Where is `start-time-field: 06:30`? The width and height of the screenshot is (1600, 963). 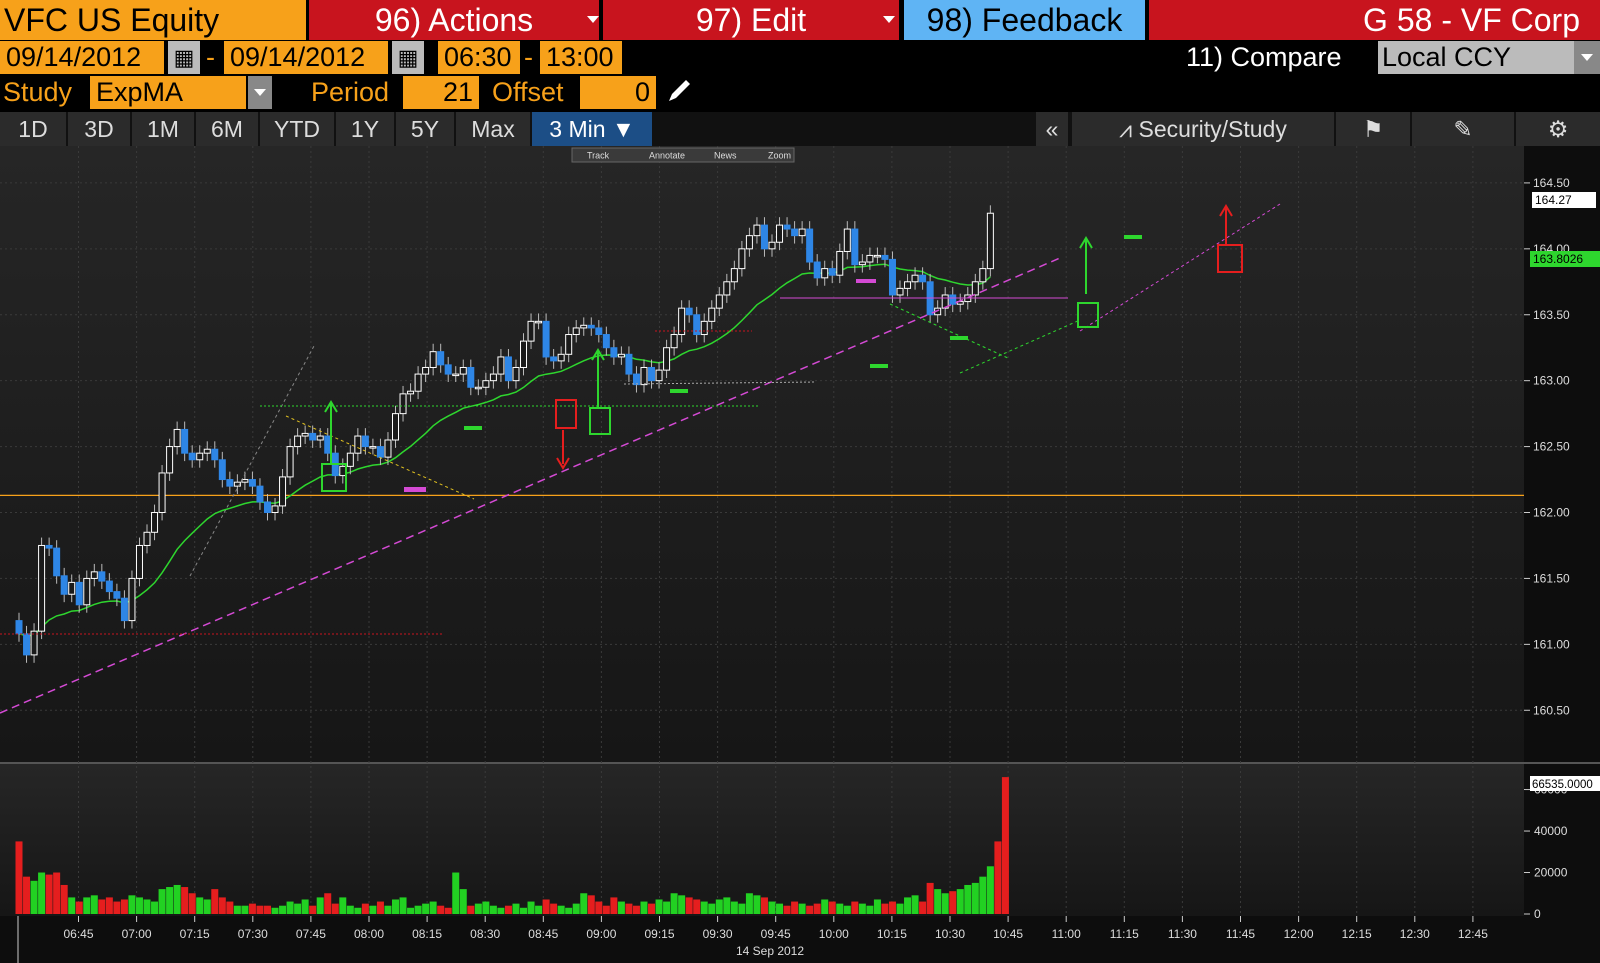 start-time-field: 06:30 is located at coordinates (479, 57).